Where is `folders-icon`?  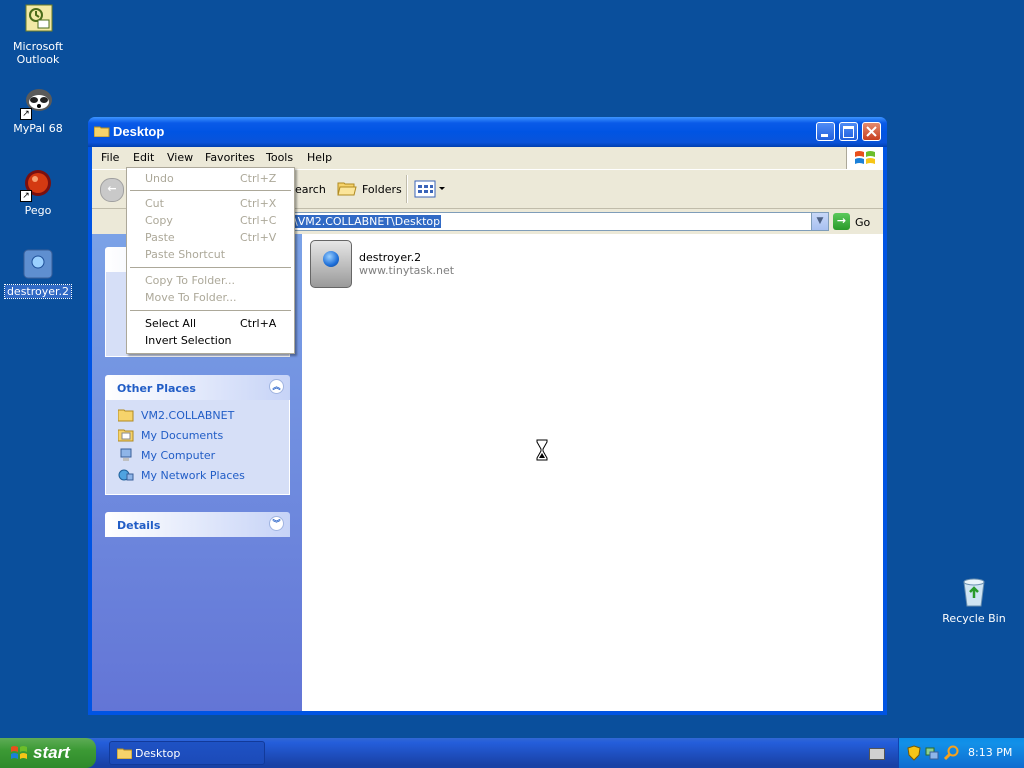 folders-icon is located at coordinates (347, 189).